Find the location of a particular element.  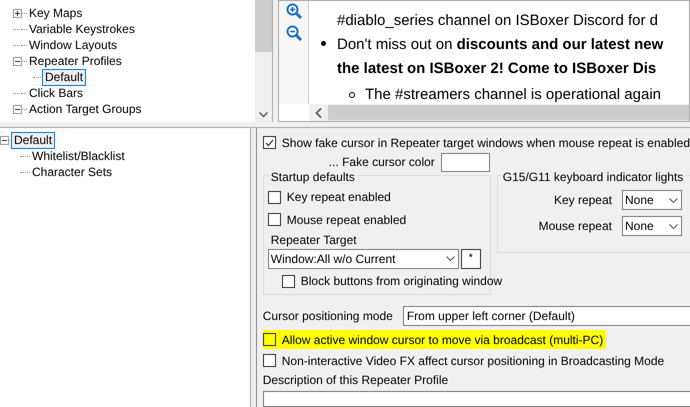

star-button: * is located at coordinates (470, 258).